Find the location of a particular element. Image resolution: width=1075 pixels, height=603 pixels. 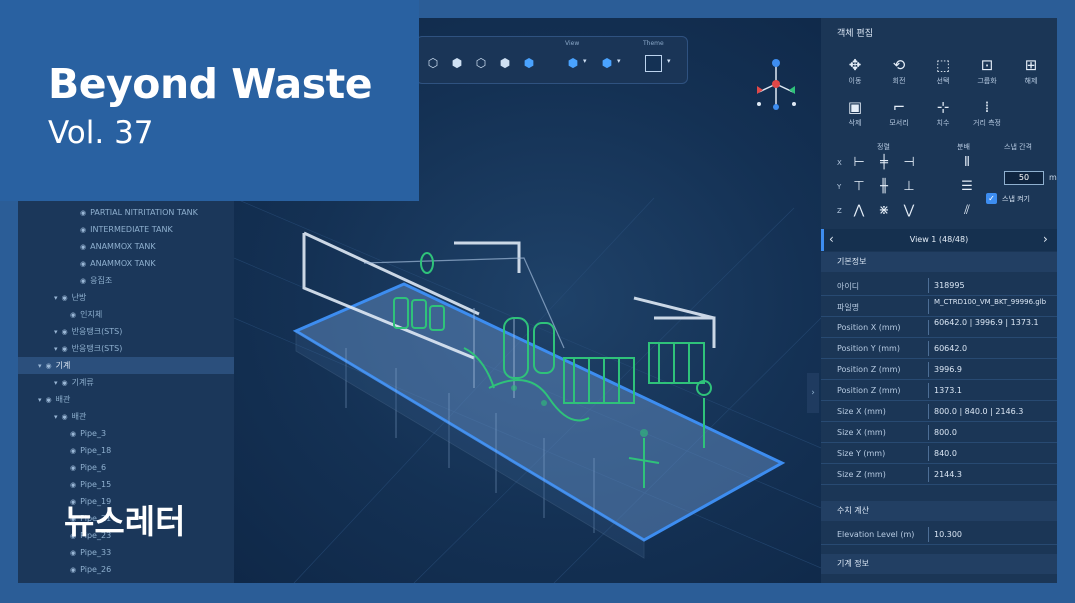

align-z-center-icon: ⋇ is located at coordinates (884, 210).